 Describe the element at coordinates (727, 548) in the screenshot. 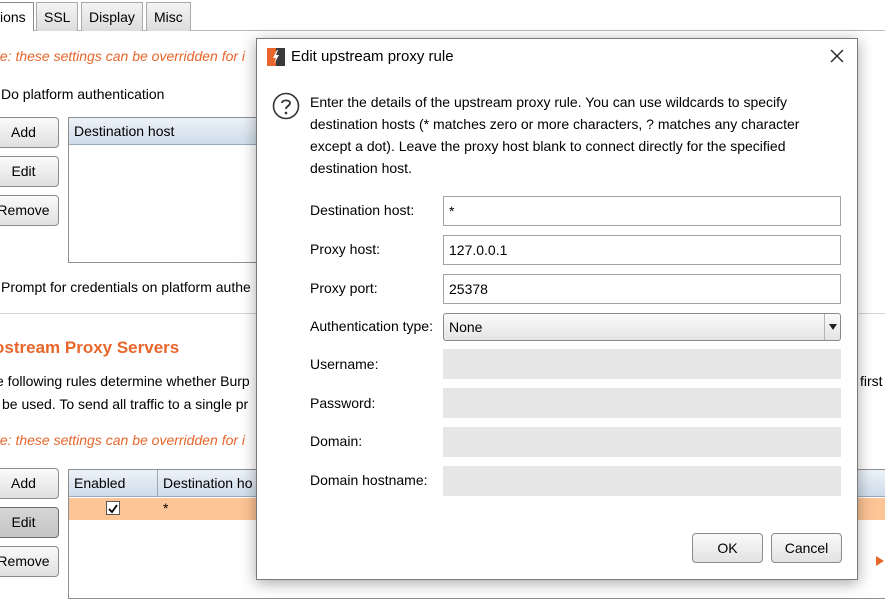

I see `ok-button: OK` at that location.